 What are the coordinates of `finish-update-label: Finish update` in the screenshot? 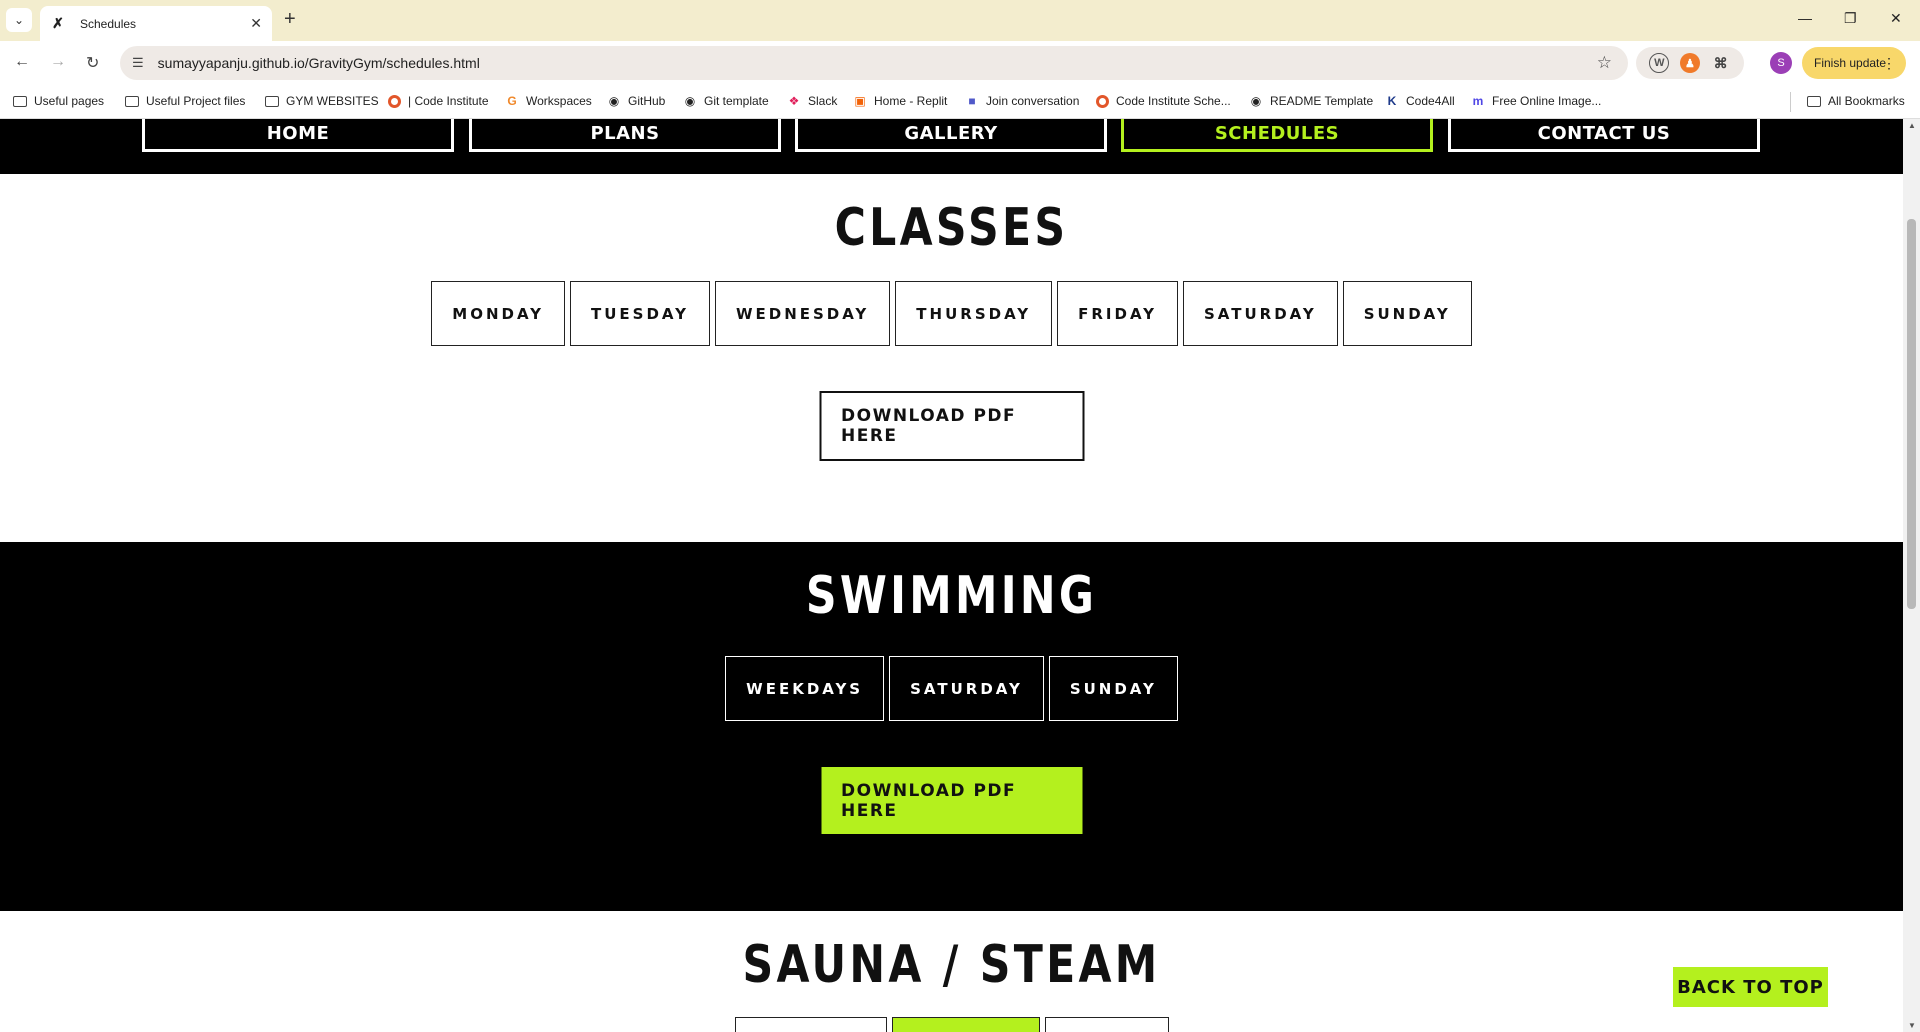 It's located at (1850, 63).